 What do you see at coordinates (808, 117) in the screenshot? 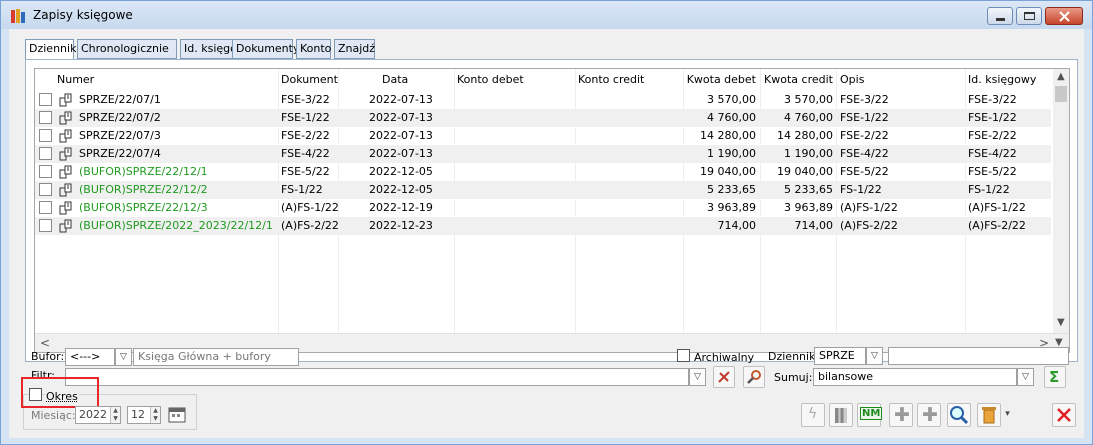
I see `row-kwota-credit: 4 760,00` at bounding box center [808, 117].